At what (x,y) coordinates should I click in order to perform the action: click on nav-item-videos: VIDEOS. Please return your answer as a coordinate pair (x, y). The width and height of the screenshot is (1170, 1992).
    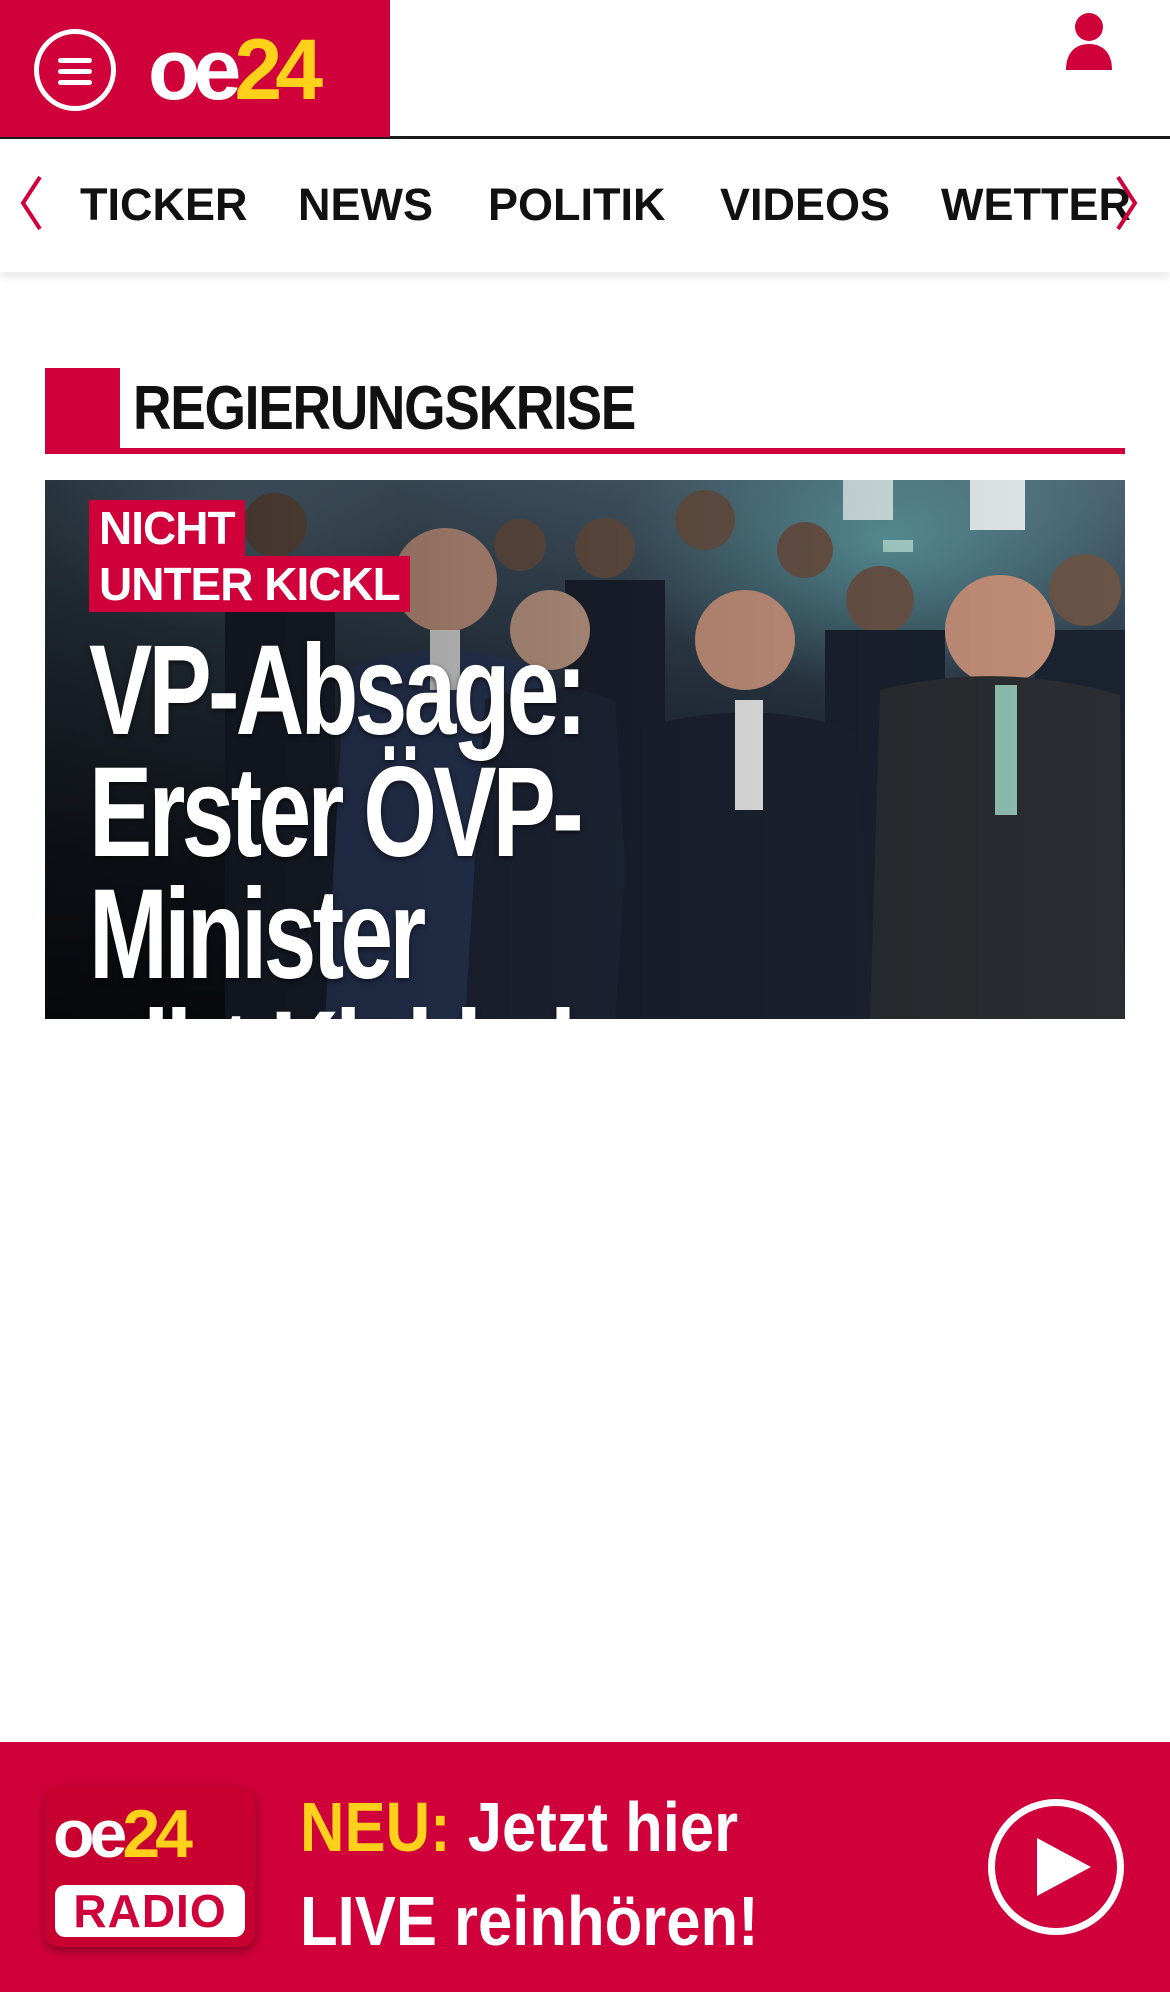
    Looking at the image, I should click on (805, 205).